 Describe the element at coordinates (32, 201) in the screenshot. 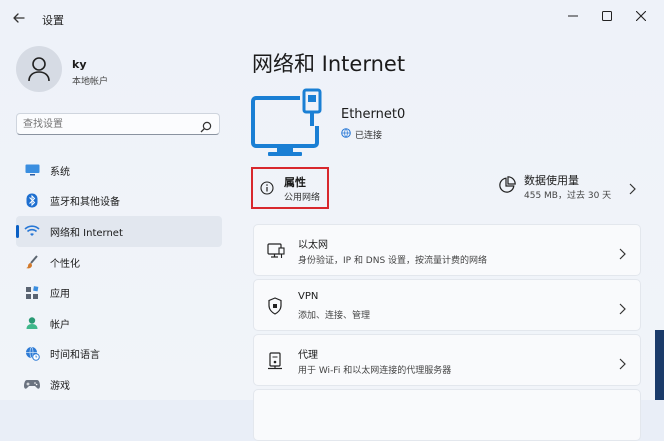

I see `bluetooth-icon` at that location.